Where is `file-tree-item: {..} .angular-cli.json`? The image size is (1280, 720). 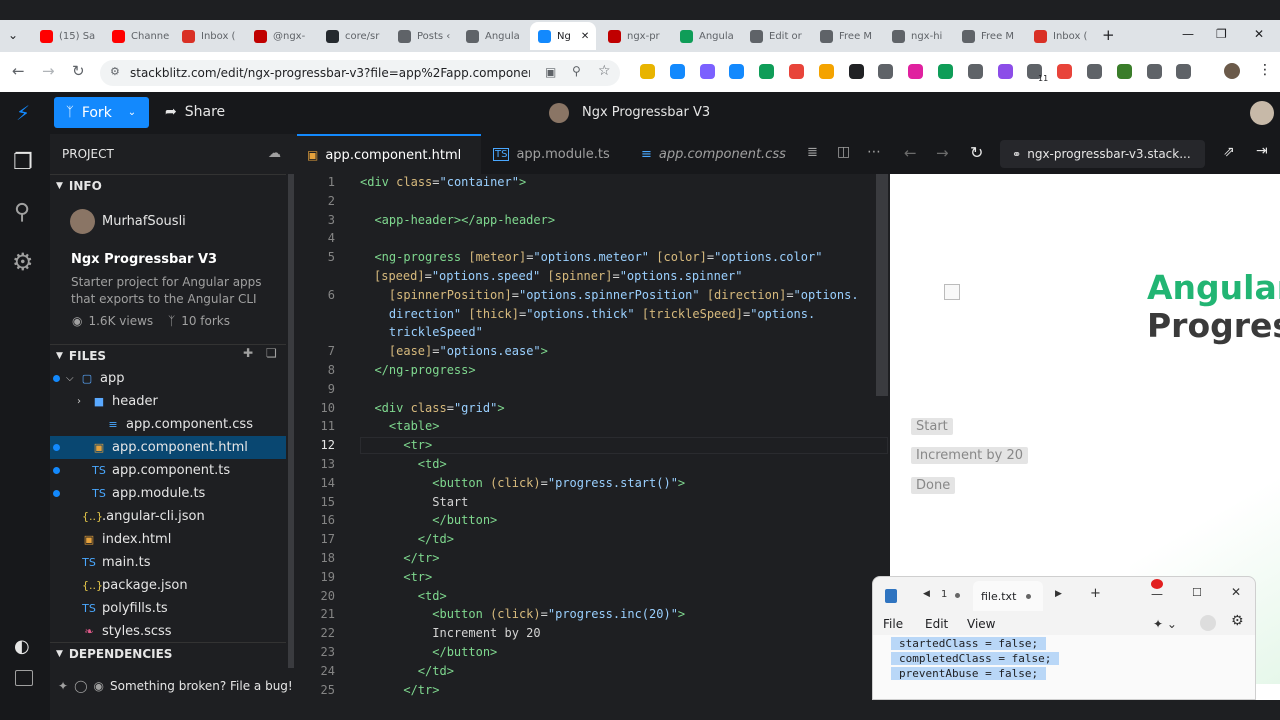
file-tree-item: {..} .angular-cli.json is located at coordinates (168, 516).